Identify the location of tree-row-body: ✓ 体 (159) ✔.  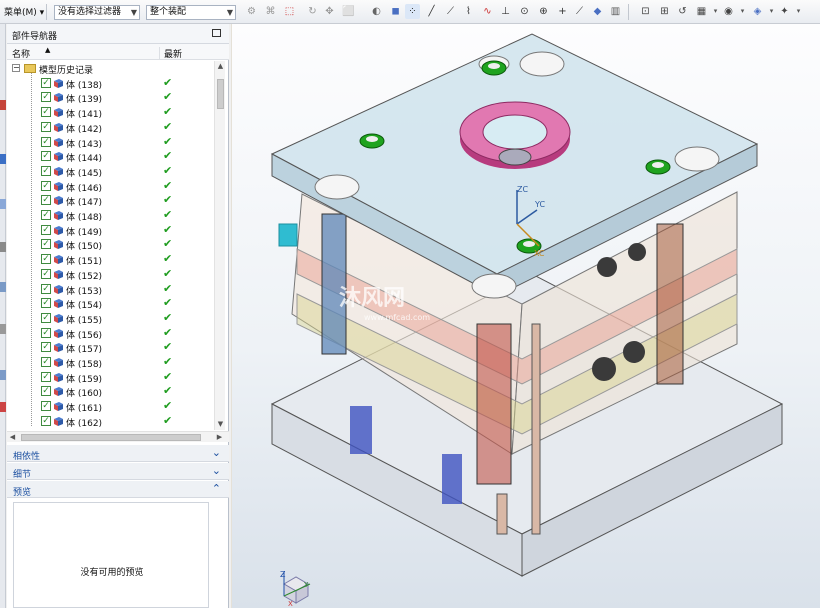
(110, 377).